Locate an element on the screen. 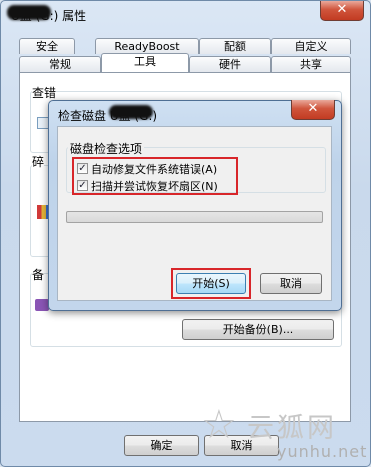 Image resolution: width=371 pixels, height=467 pixels. defrag-section-label: 碎 is located at coordinates (38, 161).